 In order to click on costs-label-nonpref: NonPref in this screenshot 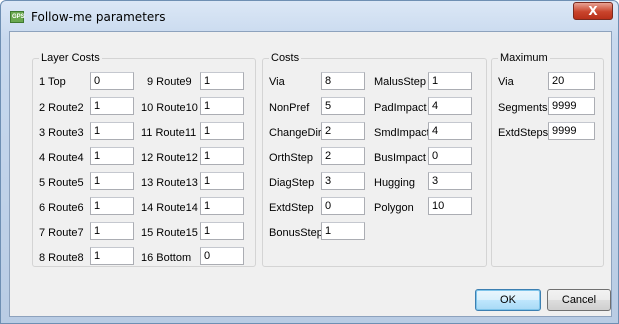, I will do `click(289, 108)`.